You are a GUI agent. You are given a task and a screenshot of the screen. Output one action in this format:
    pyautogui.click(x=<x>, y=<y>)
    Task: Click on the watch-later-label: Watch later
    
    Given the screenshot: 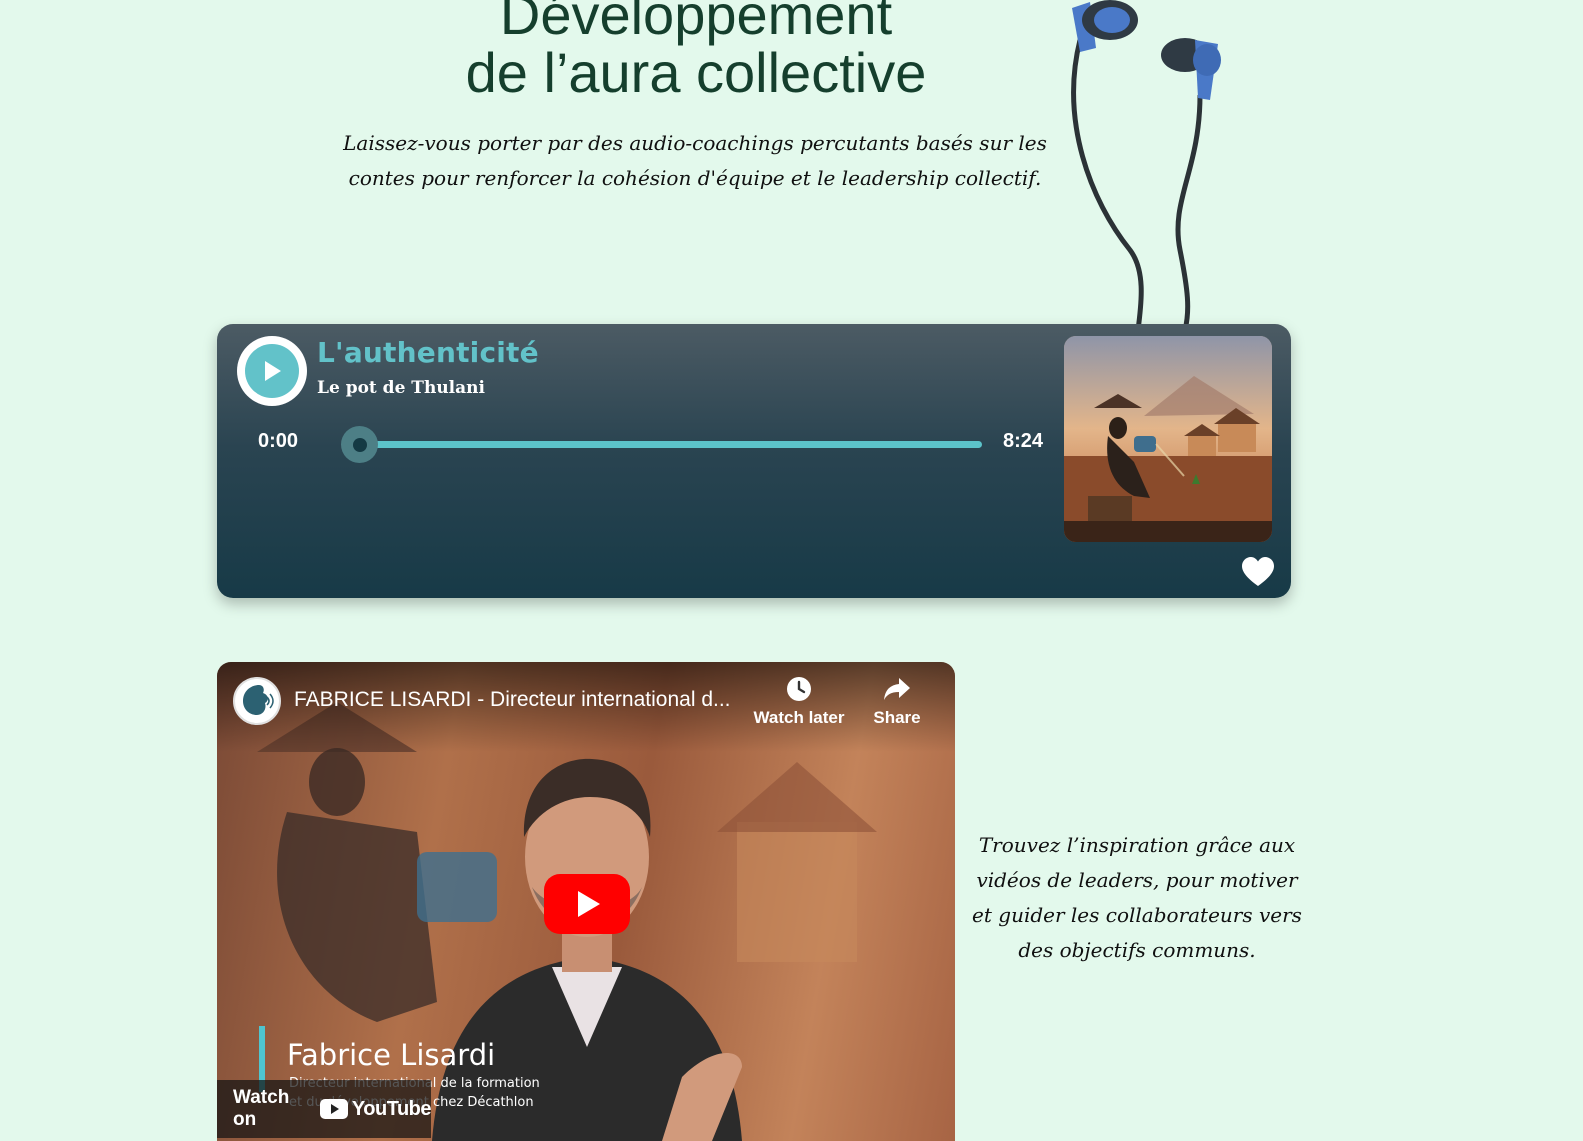 What is the action you would take?
    pyautogui.click(x=799, y=717)
    